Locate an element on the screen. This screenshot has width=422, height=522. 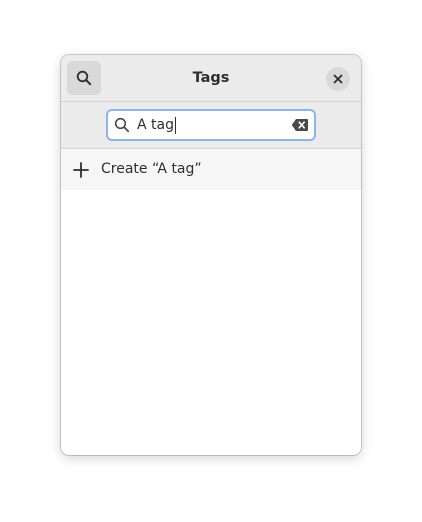
search-toggle-button is located at coordinates (84, 78).